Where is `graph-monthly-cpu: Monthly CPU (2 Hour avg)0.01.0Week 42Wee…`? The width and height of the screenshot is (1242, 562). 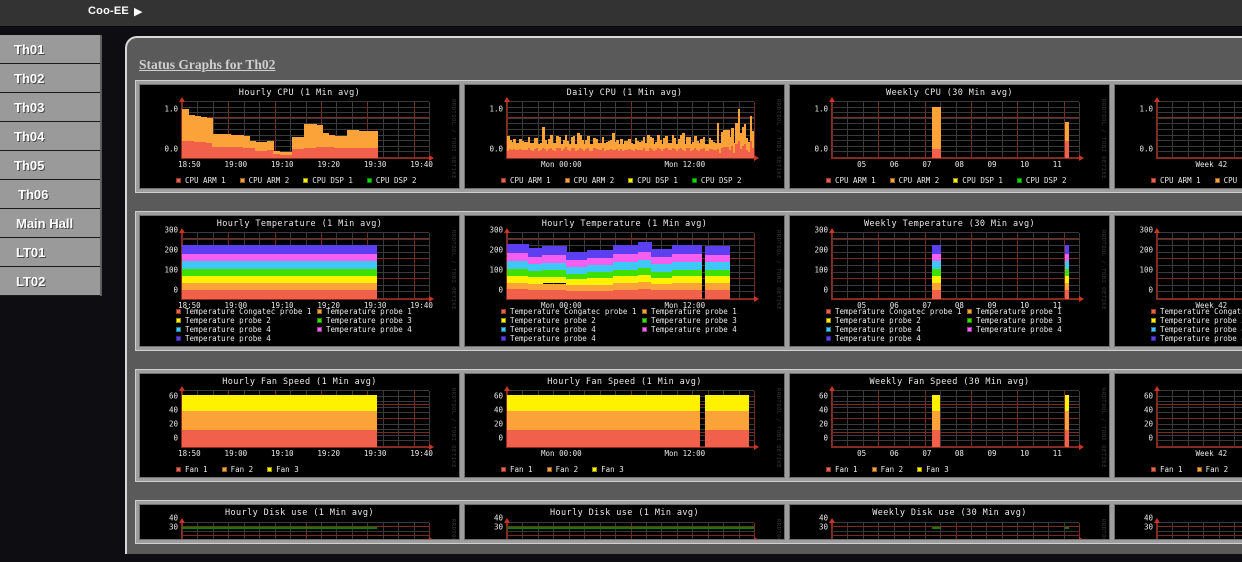
graph-monthly-cpu: Monthly CPU (2 Hour avg)0.01.0Week 42Wee… is located at coordinates (1178, 136).